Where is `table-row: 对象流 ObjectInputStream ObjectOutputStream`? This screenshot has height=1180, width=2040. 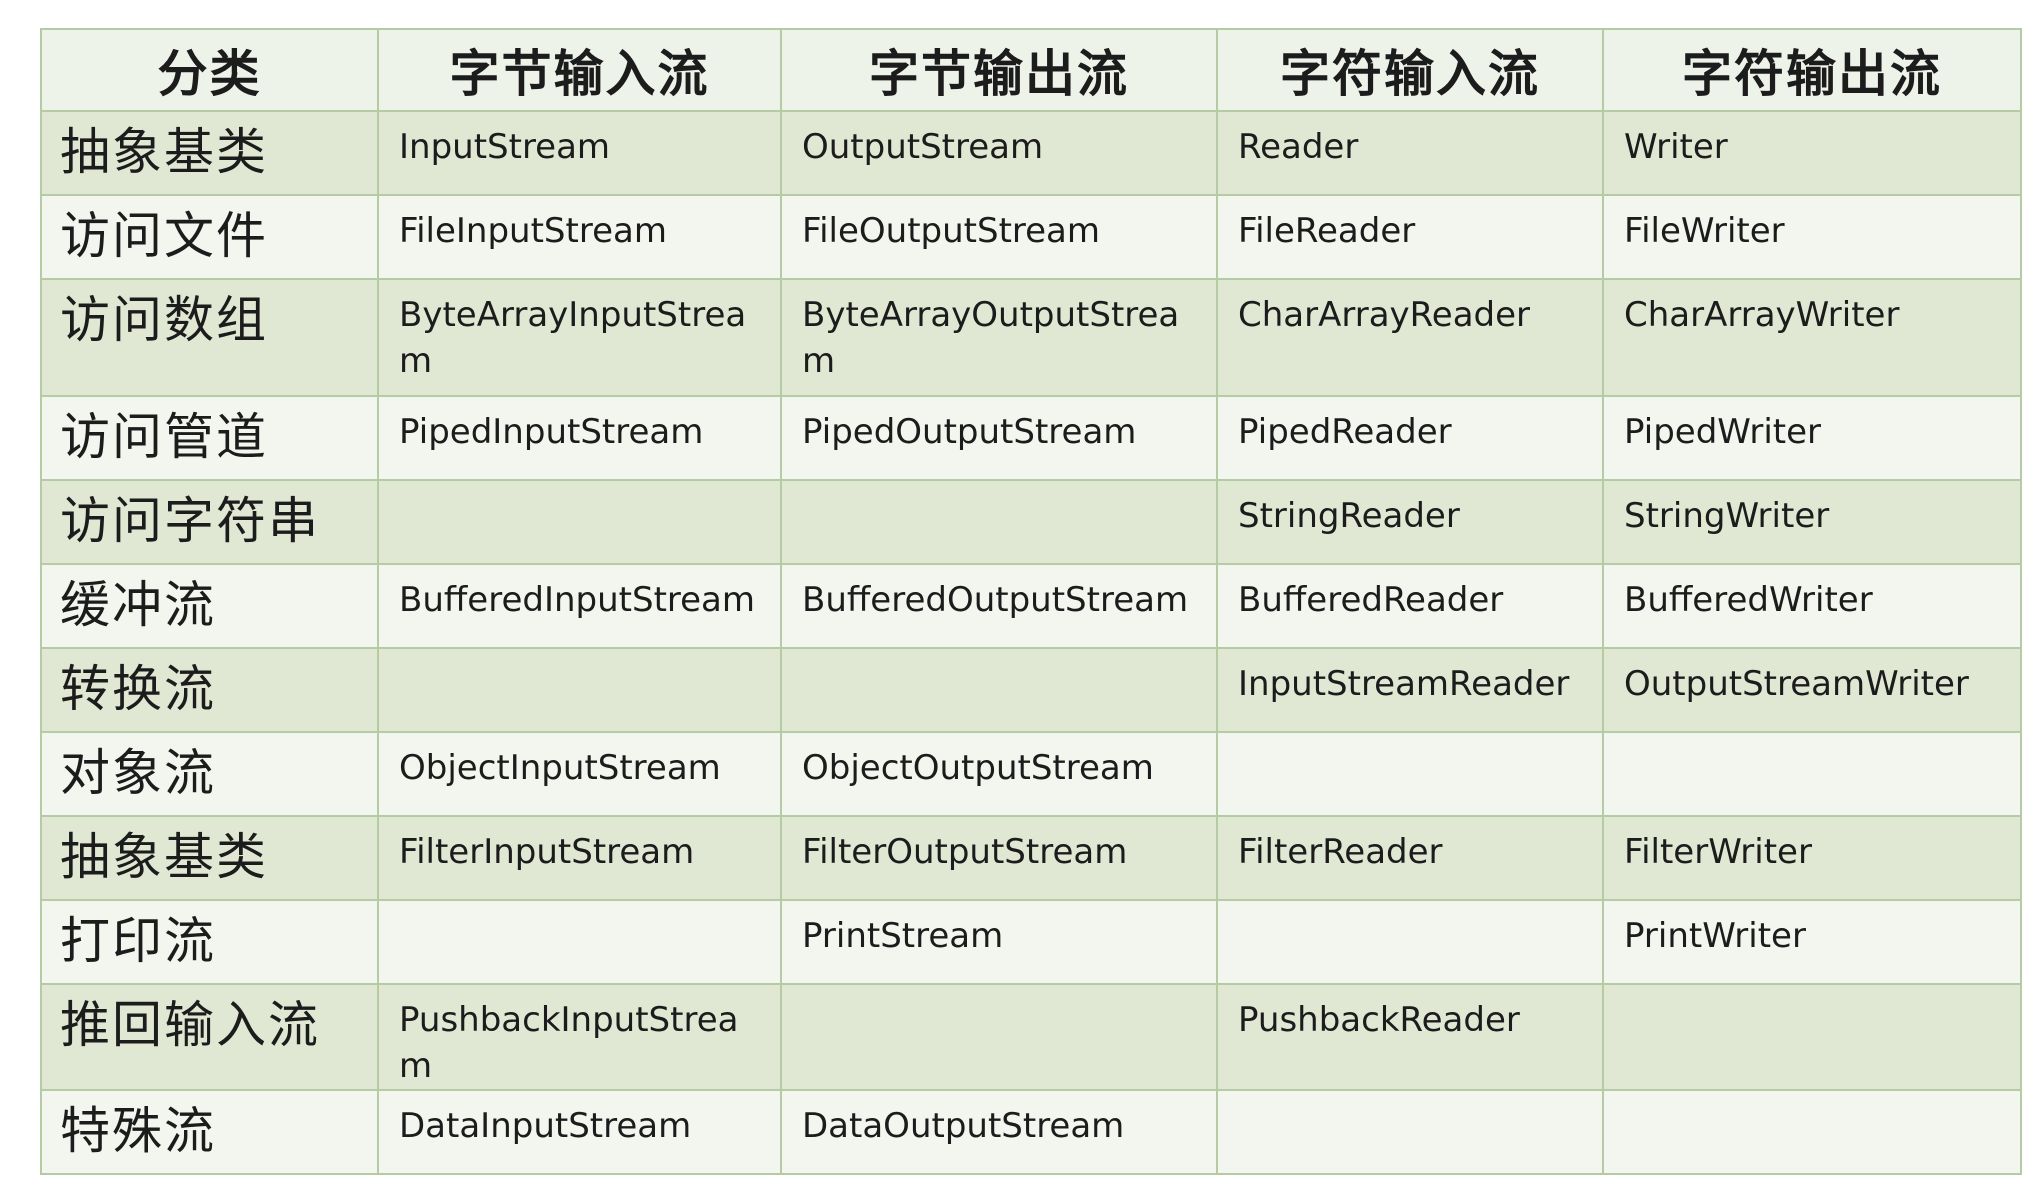 table-row: 对象流 ObjectInputStream ObjectOutputStream is located at coordinates (1031, 774).